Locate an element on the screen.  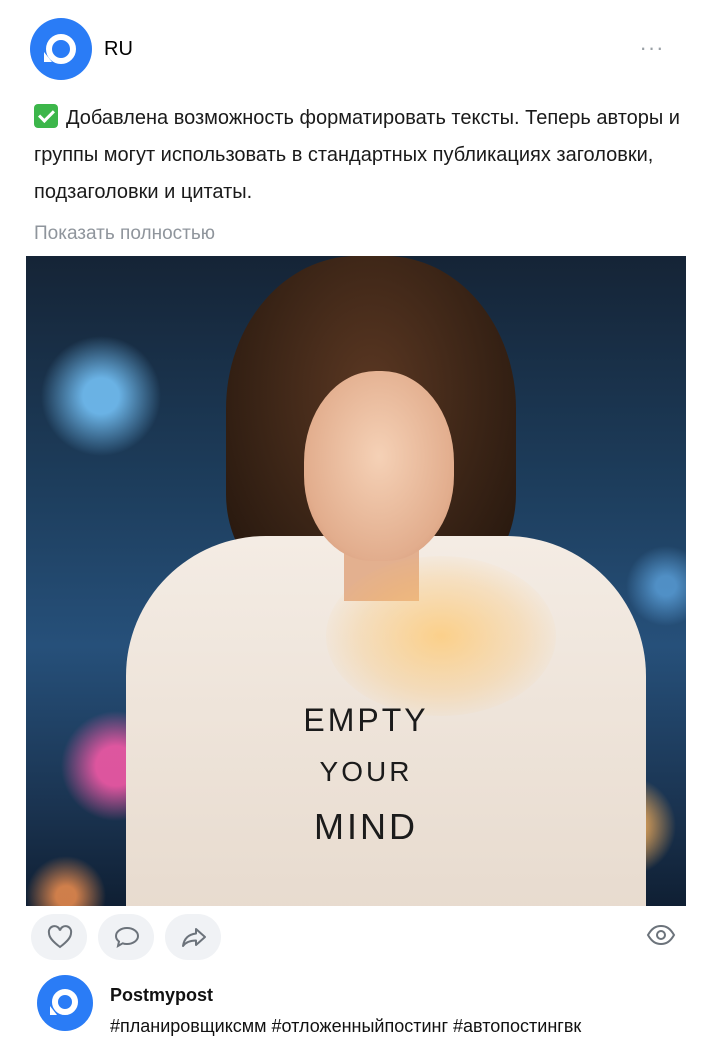
check-mark-button-icon is located at coordinates (46, 116).